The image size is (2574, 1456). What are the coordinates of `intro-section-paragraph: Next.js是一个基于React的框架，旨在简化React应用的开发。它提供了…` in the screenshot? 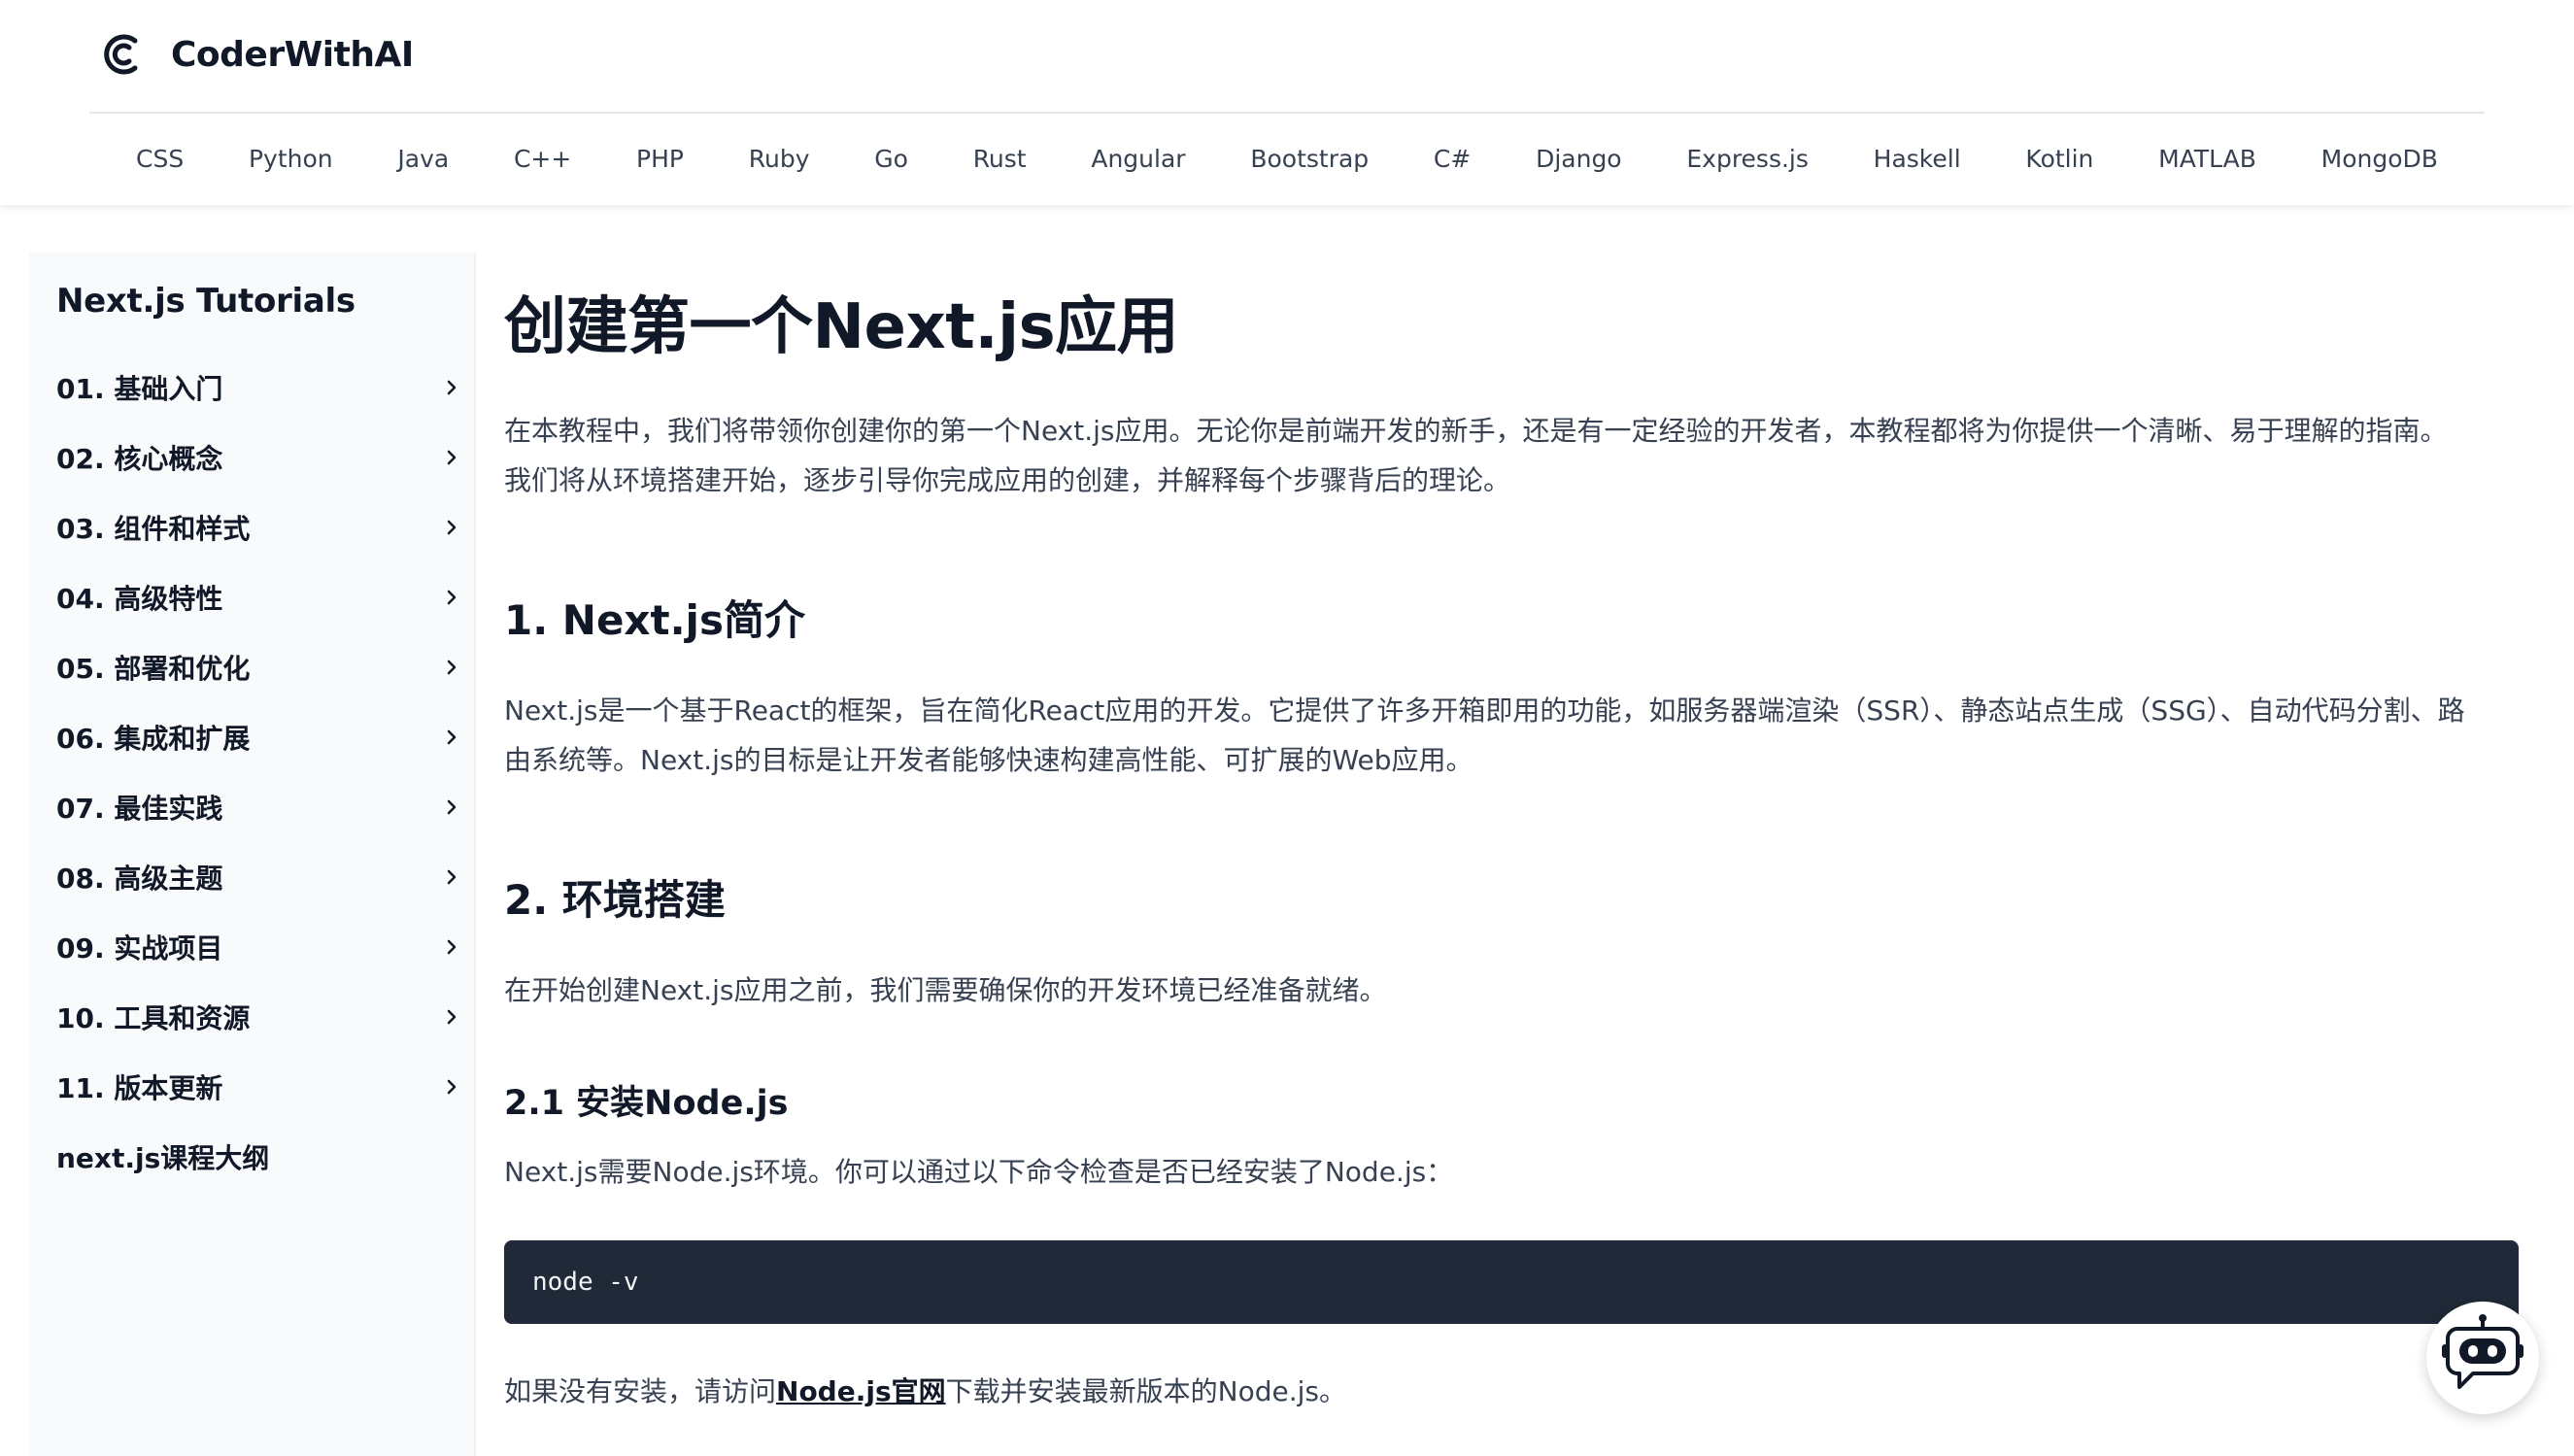 It's located at (1509, 735).